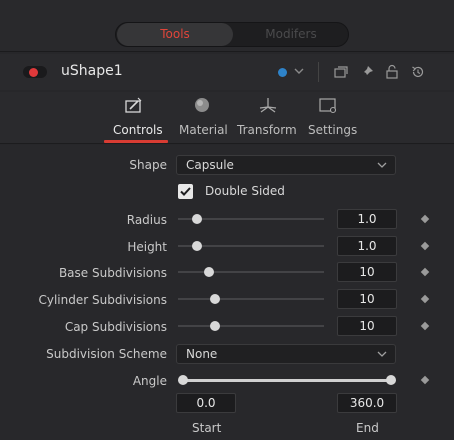 Image resolution: width=454 pixels, height=440 pixels. I want to click on tools-tab: Tools, so click(175, 34).